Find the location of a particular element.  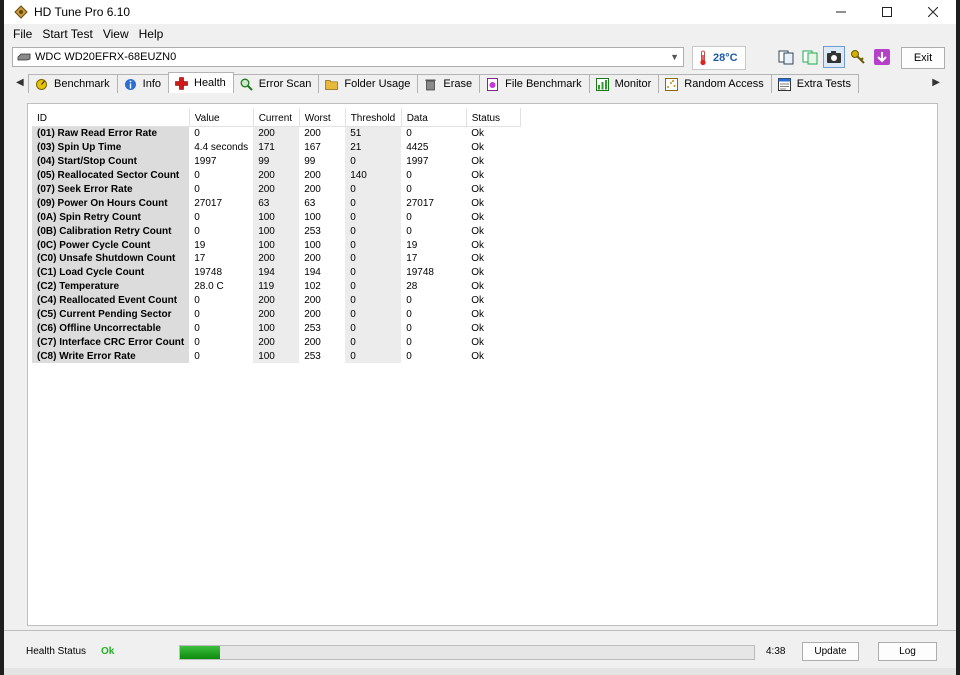

copy-text-button is located at coordinates (786, 57).